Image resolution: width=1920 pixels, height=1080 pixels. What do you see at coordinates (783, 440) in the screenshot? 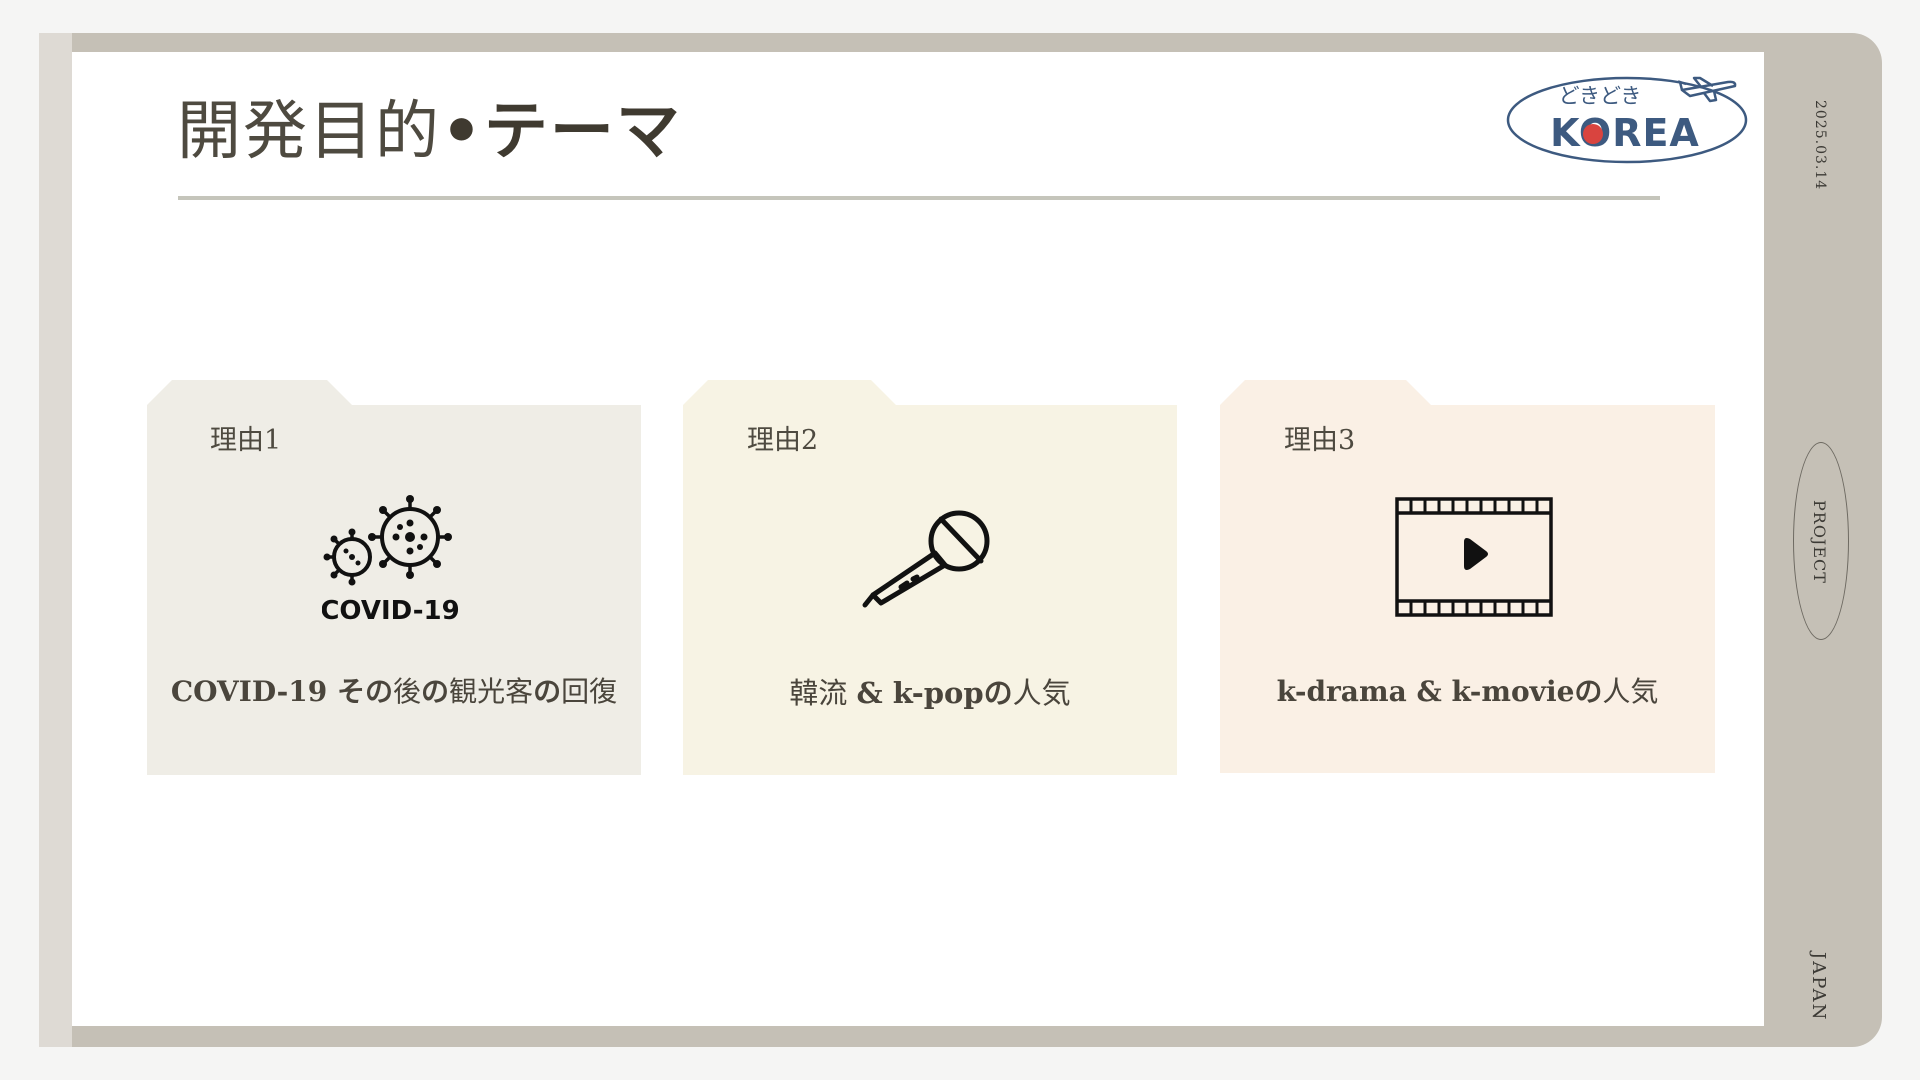
I see `card-label: 理由2` at bounding box center [783, 440].